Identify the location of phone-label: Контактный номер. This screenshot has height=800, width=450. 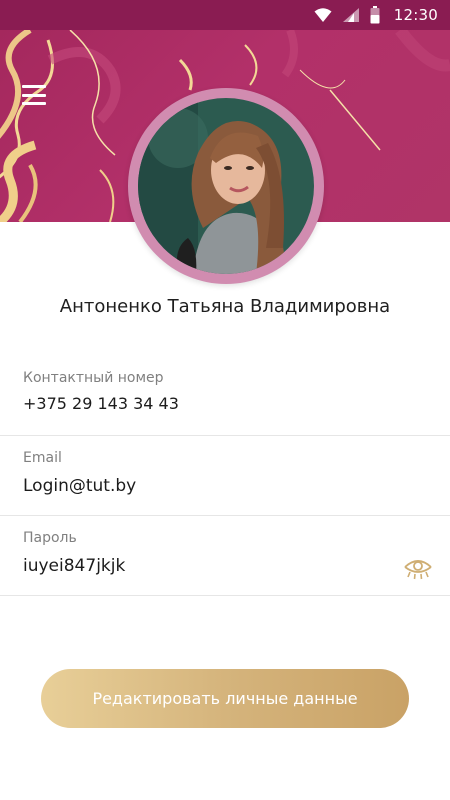
(93, 378).